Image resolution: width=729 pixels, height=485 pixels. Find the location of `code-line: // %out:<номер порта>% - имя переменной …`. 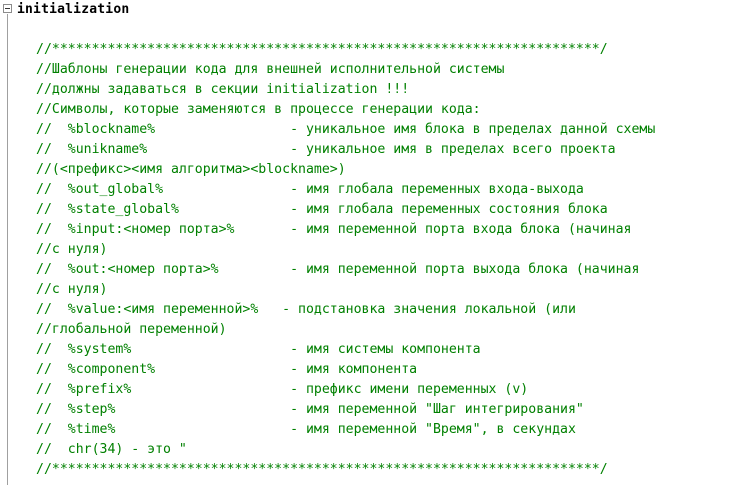

code-line: // %out:<номер порта>% - имя переменной … is located at coordinates (338, 269).